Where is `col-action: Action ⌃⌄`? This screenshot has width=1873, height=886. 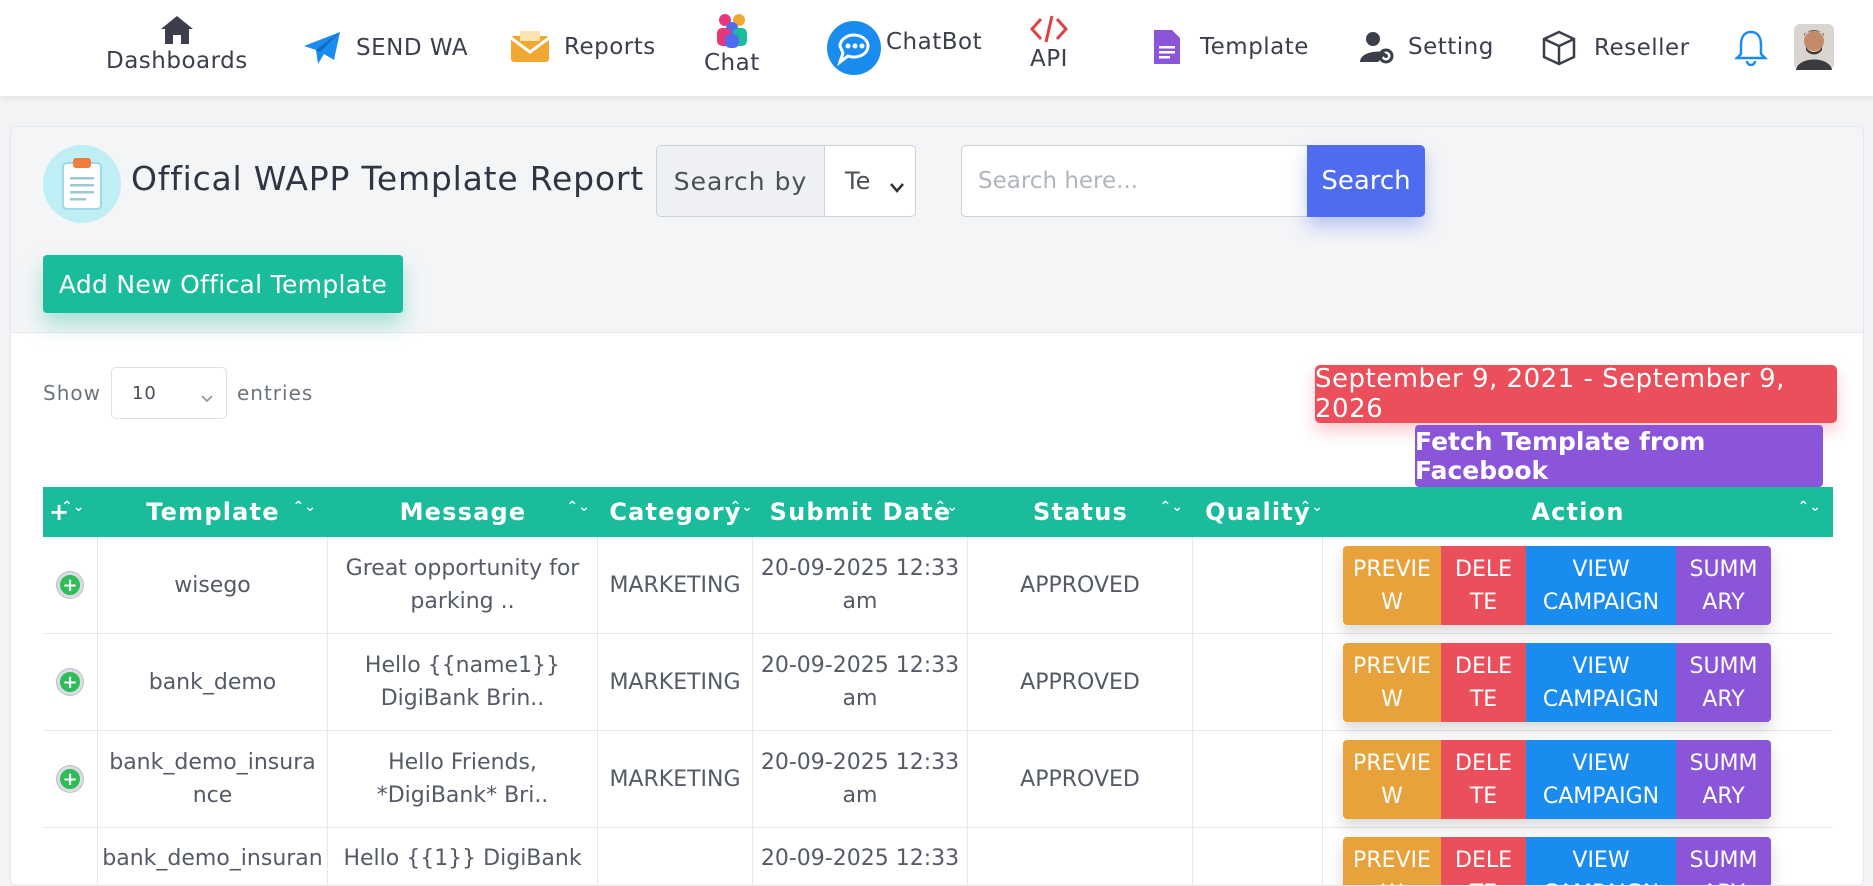 col-action: Action ⌃⌄ is located at coordinates (1578, 512).